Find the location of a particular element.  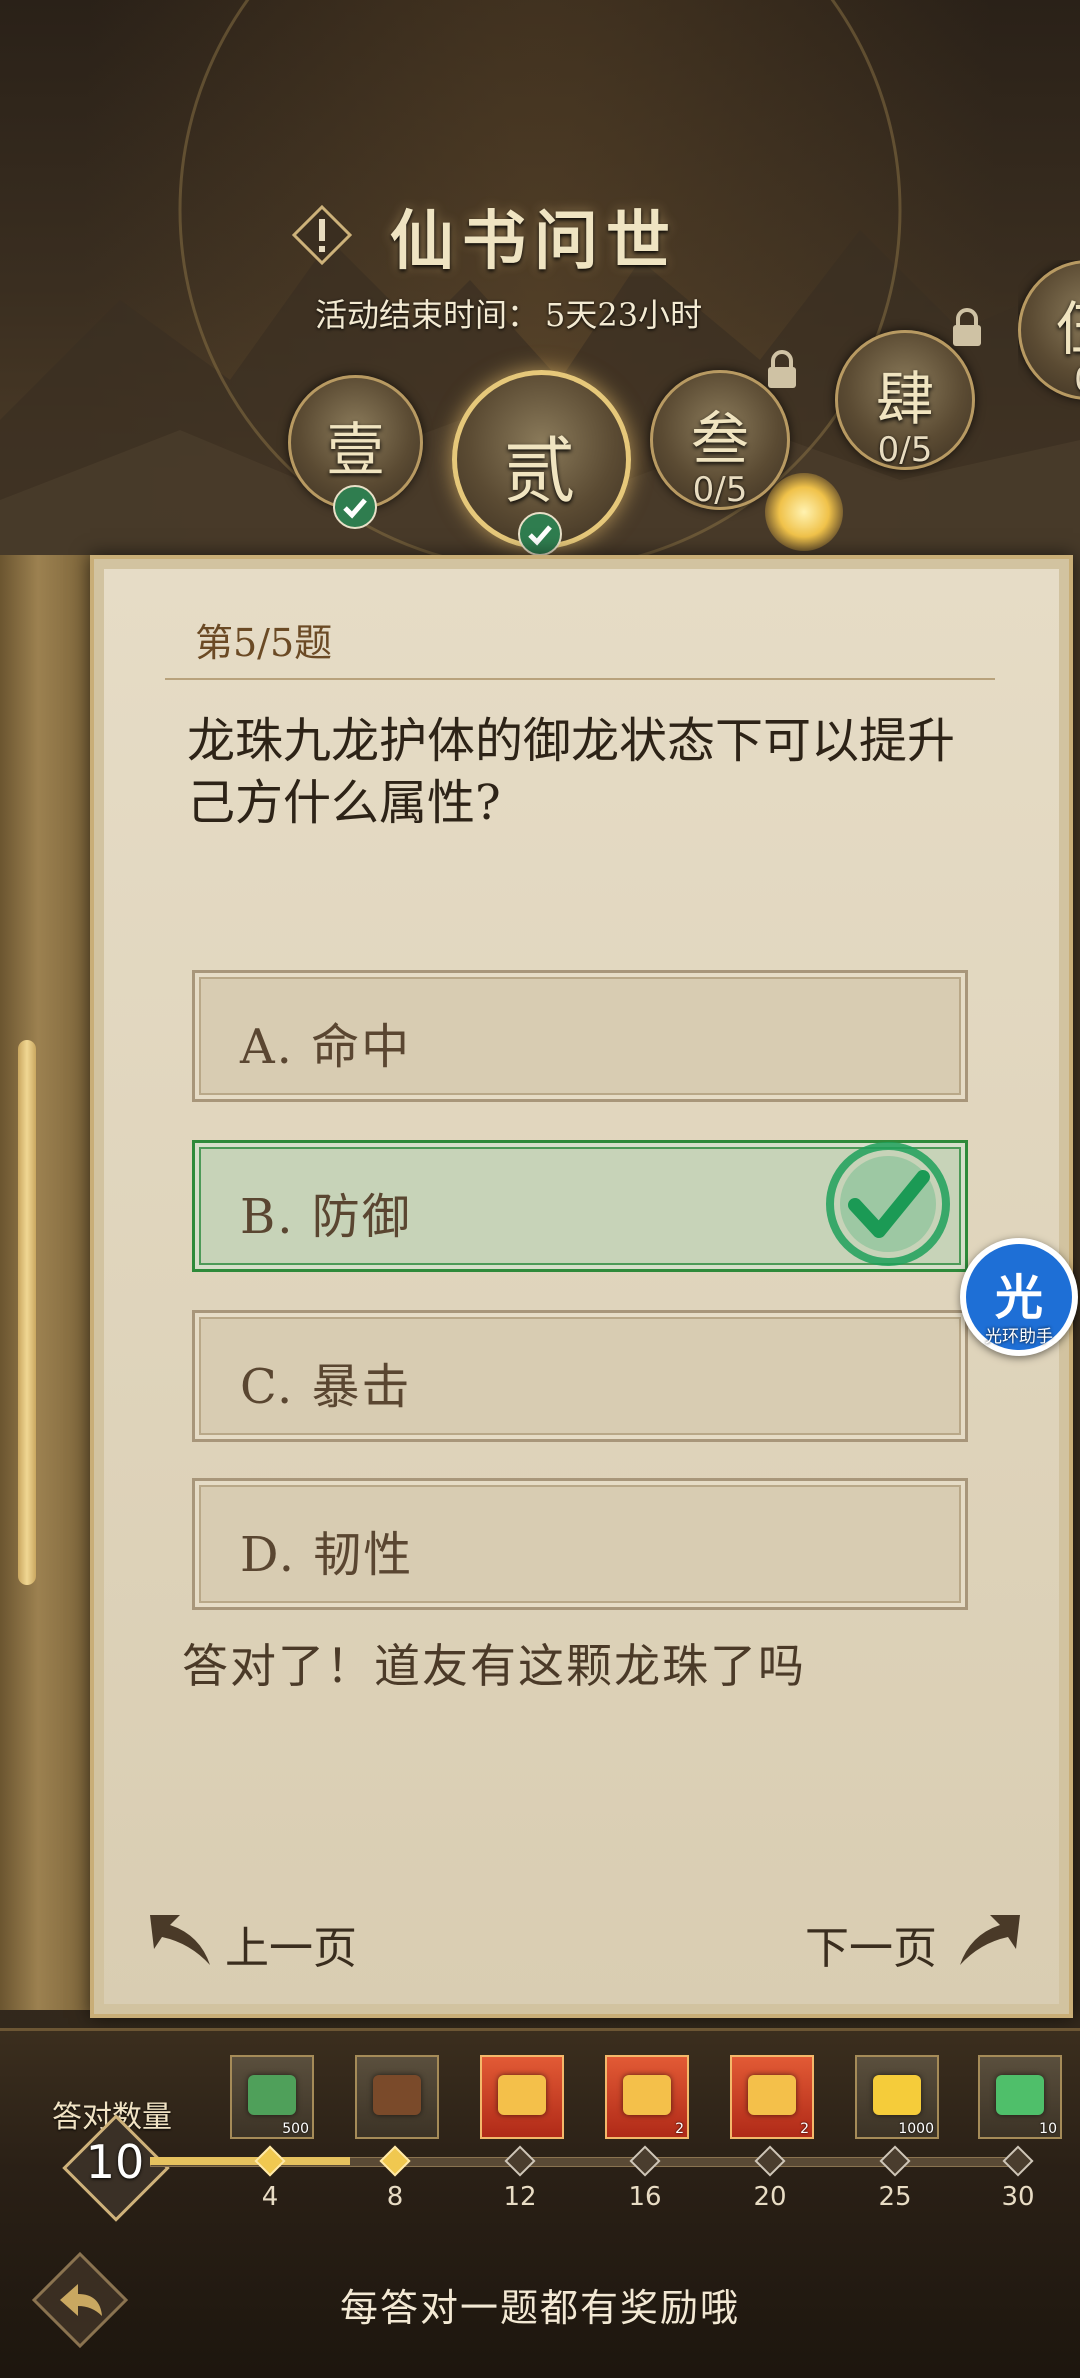

reward-count: 10 is located at coordinates (1048, 2129).